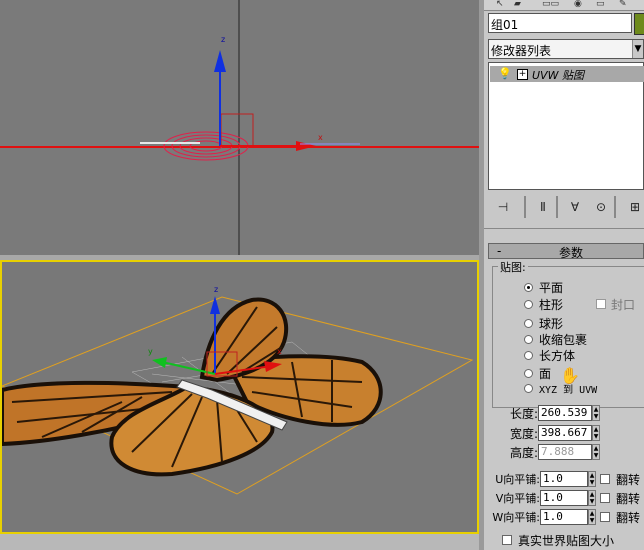 The height and width of the screenshot is (550, 644). I want to click on v-flip-label: 翻转, so click(628, 498).